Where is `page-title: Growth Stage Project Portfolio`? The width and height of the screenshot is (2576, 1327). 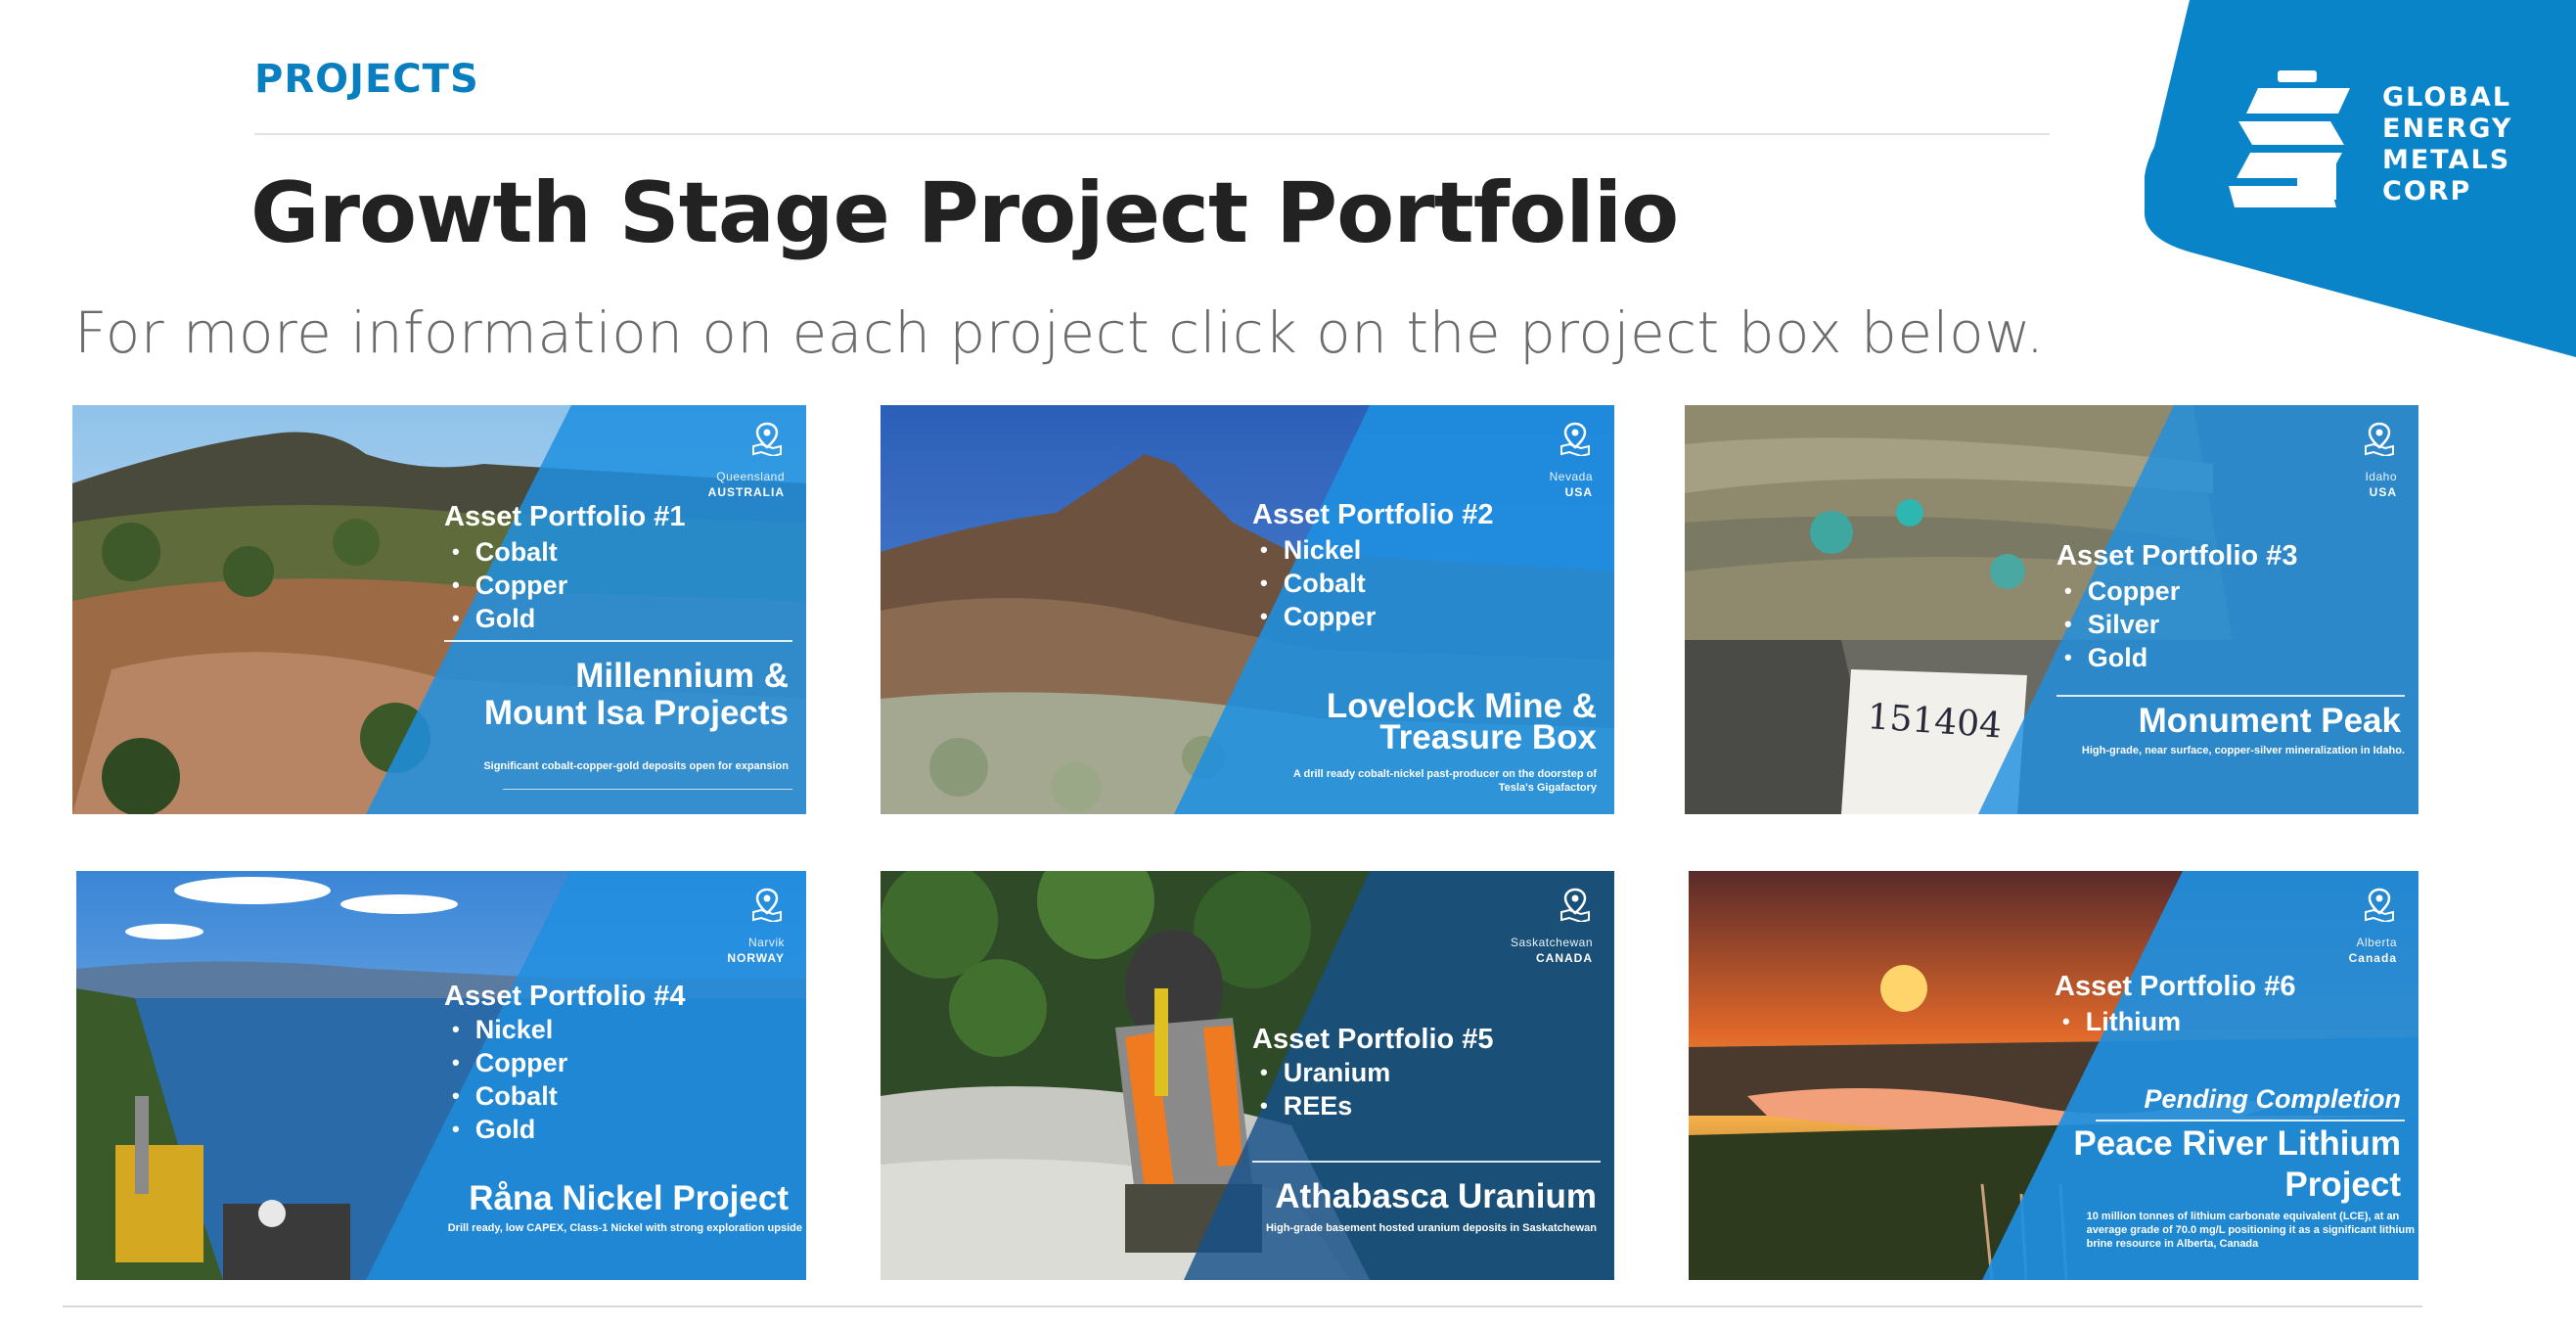
page-title: Growth Stage Project Portfolio is located at coordinates (964, 213).